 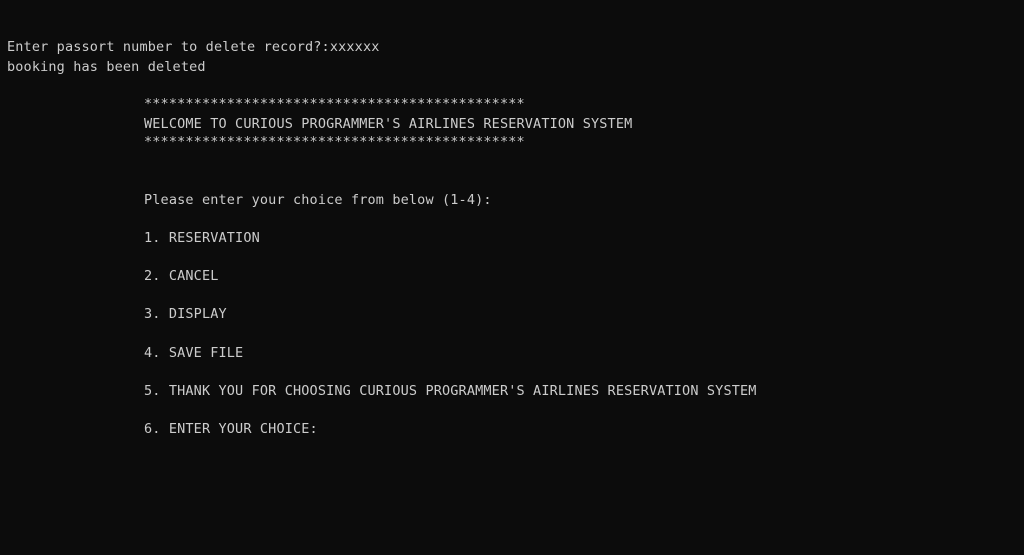 What do you see at coordinates (181, 276) in the screenshot?
I see `menu-item-cancel: 2. CANCEL` at bounding box center [181, 276].